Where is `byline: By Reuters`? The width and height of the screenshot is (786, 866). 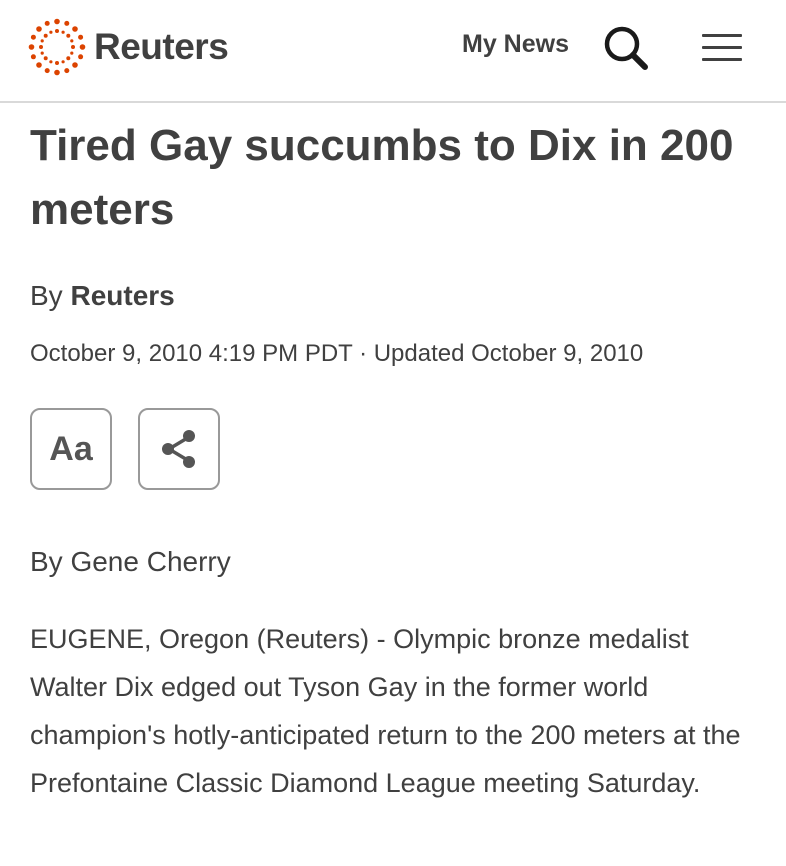 byline: By Reuters is located at coordinates (102, 296).